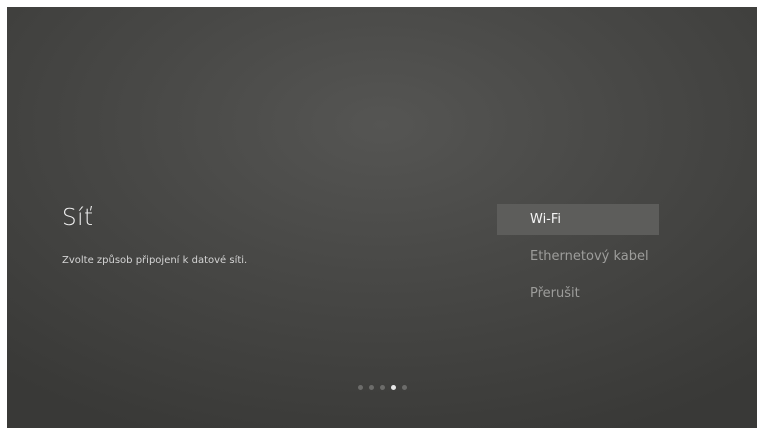 The height and width of the screenshot is (428, 757). What do you see at coordinates (155, 260) in the screenshot?
I see `page-subtitle: Zvolte způsob připojení k datové síti.` at bounding box center [155, 260].